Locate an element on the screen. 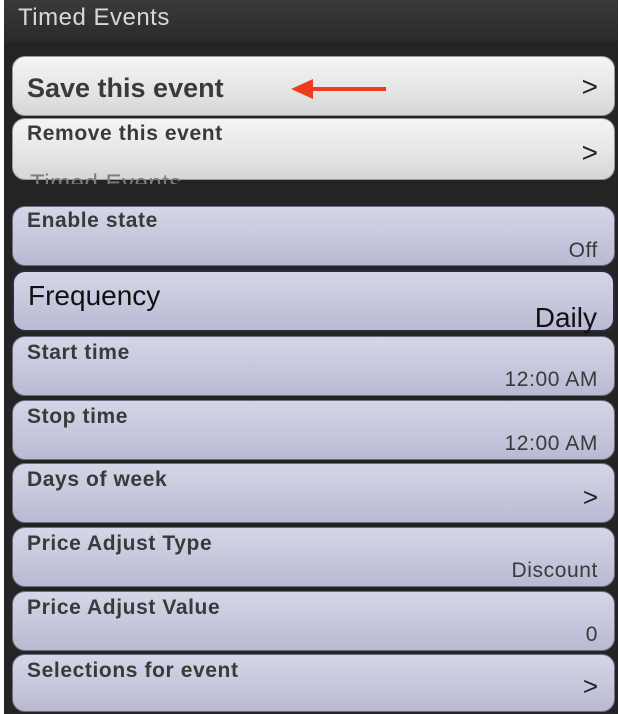  setting-label: Enable state is located at coordinates (92, 220).